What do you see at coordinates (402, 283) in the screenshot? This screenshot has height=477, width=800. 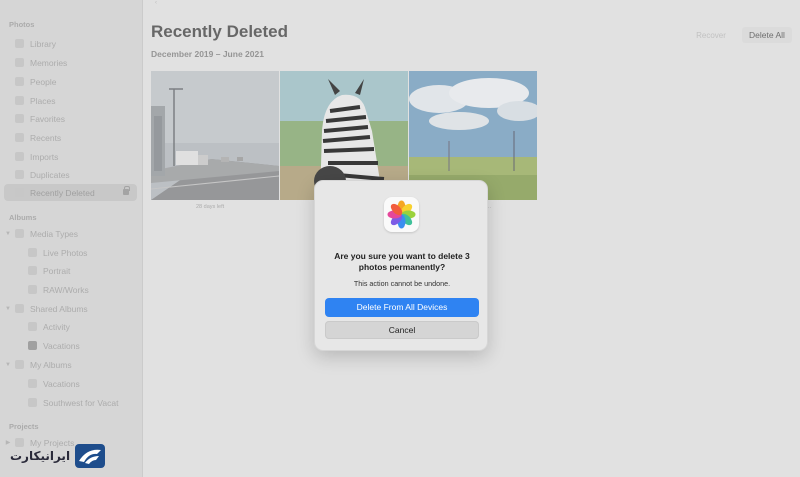 I see `dialog-message: This action cannot be undone.` at bounding box center [402, 283].